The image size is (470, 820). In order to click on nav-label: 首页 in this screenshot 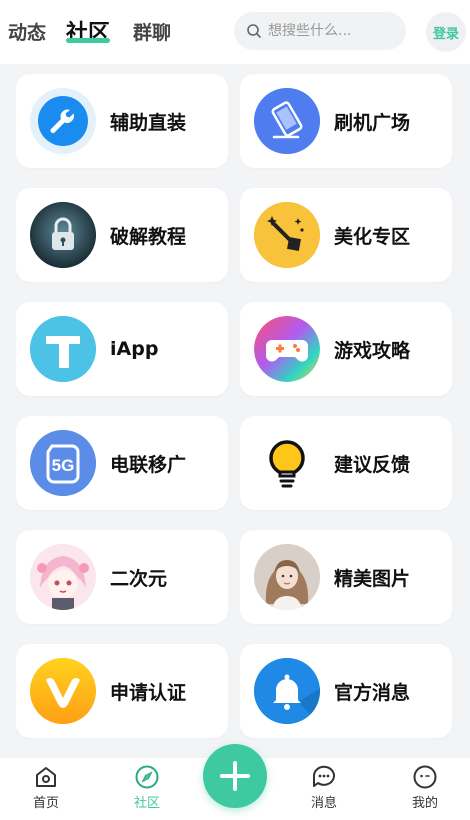, I will do `click(45, 803)`.